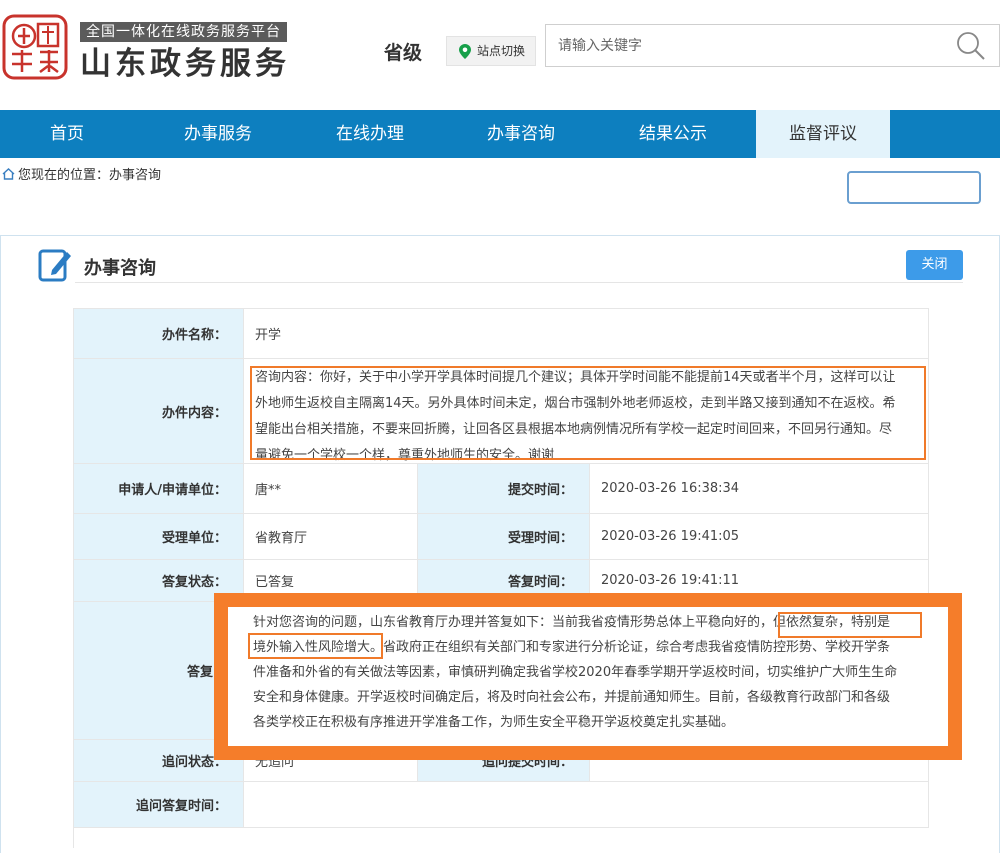  Describe the element at coordinates (8, 174) in the screenshot. I see `home-icon` at that location.